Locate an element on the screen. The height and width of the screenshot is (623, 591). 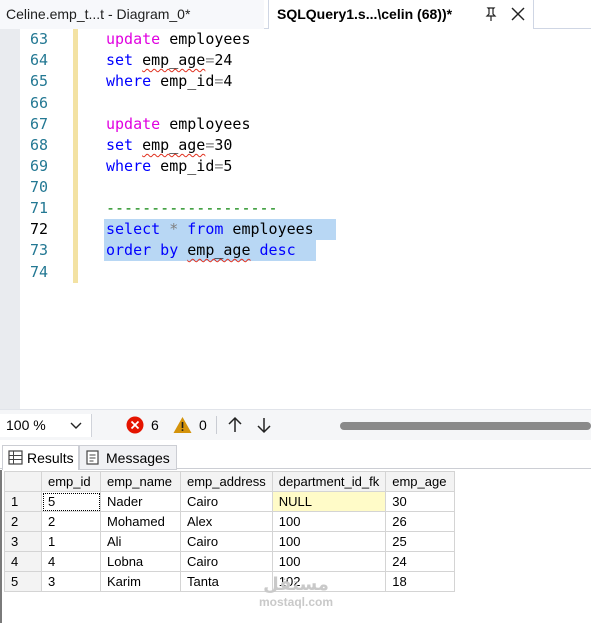
cell-emp-age: 30 is located at coordinates (420, 501).